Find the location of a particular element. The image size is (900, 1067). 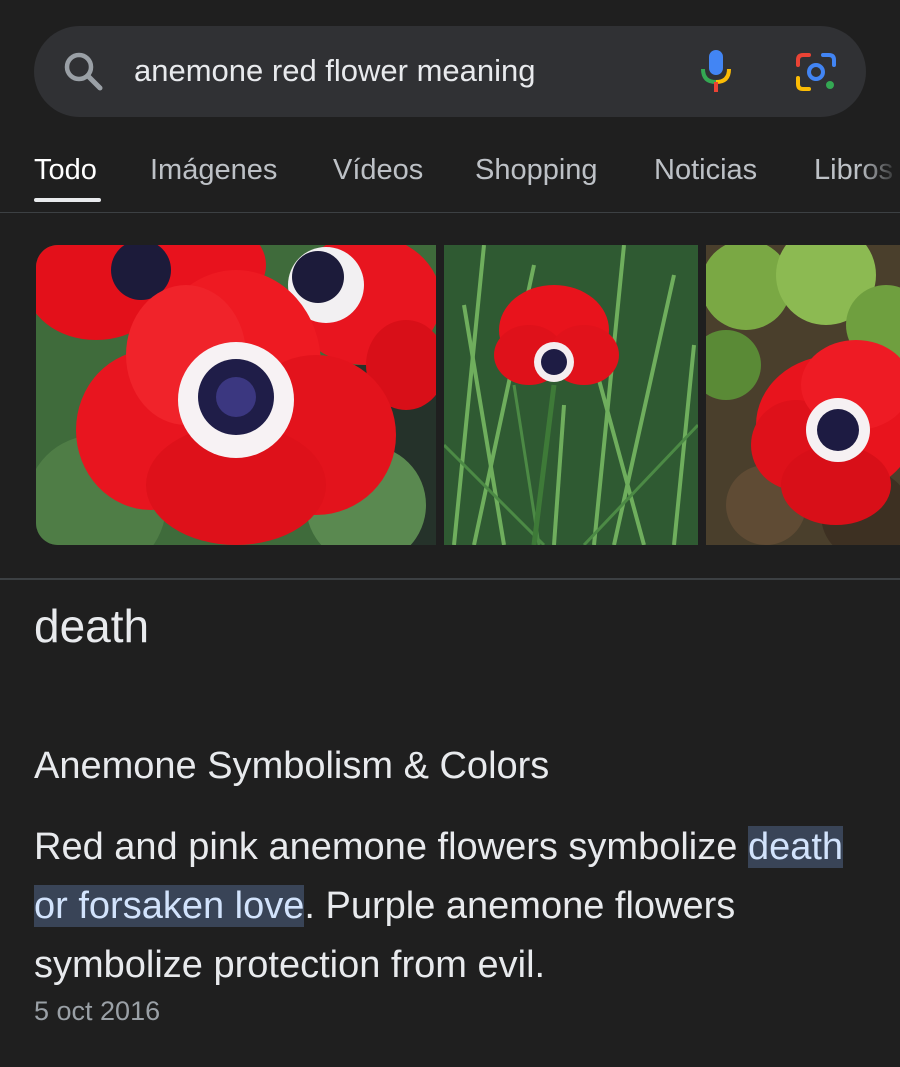

search-input: anemone red flower meaning is located at coordinates (335, 71).